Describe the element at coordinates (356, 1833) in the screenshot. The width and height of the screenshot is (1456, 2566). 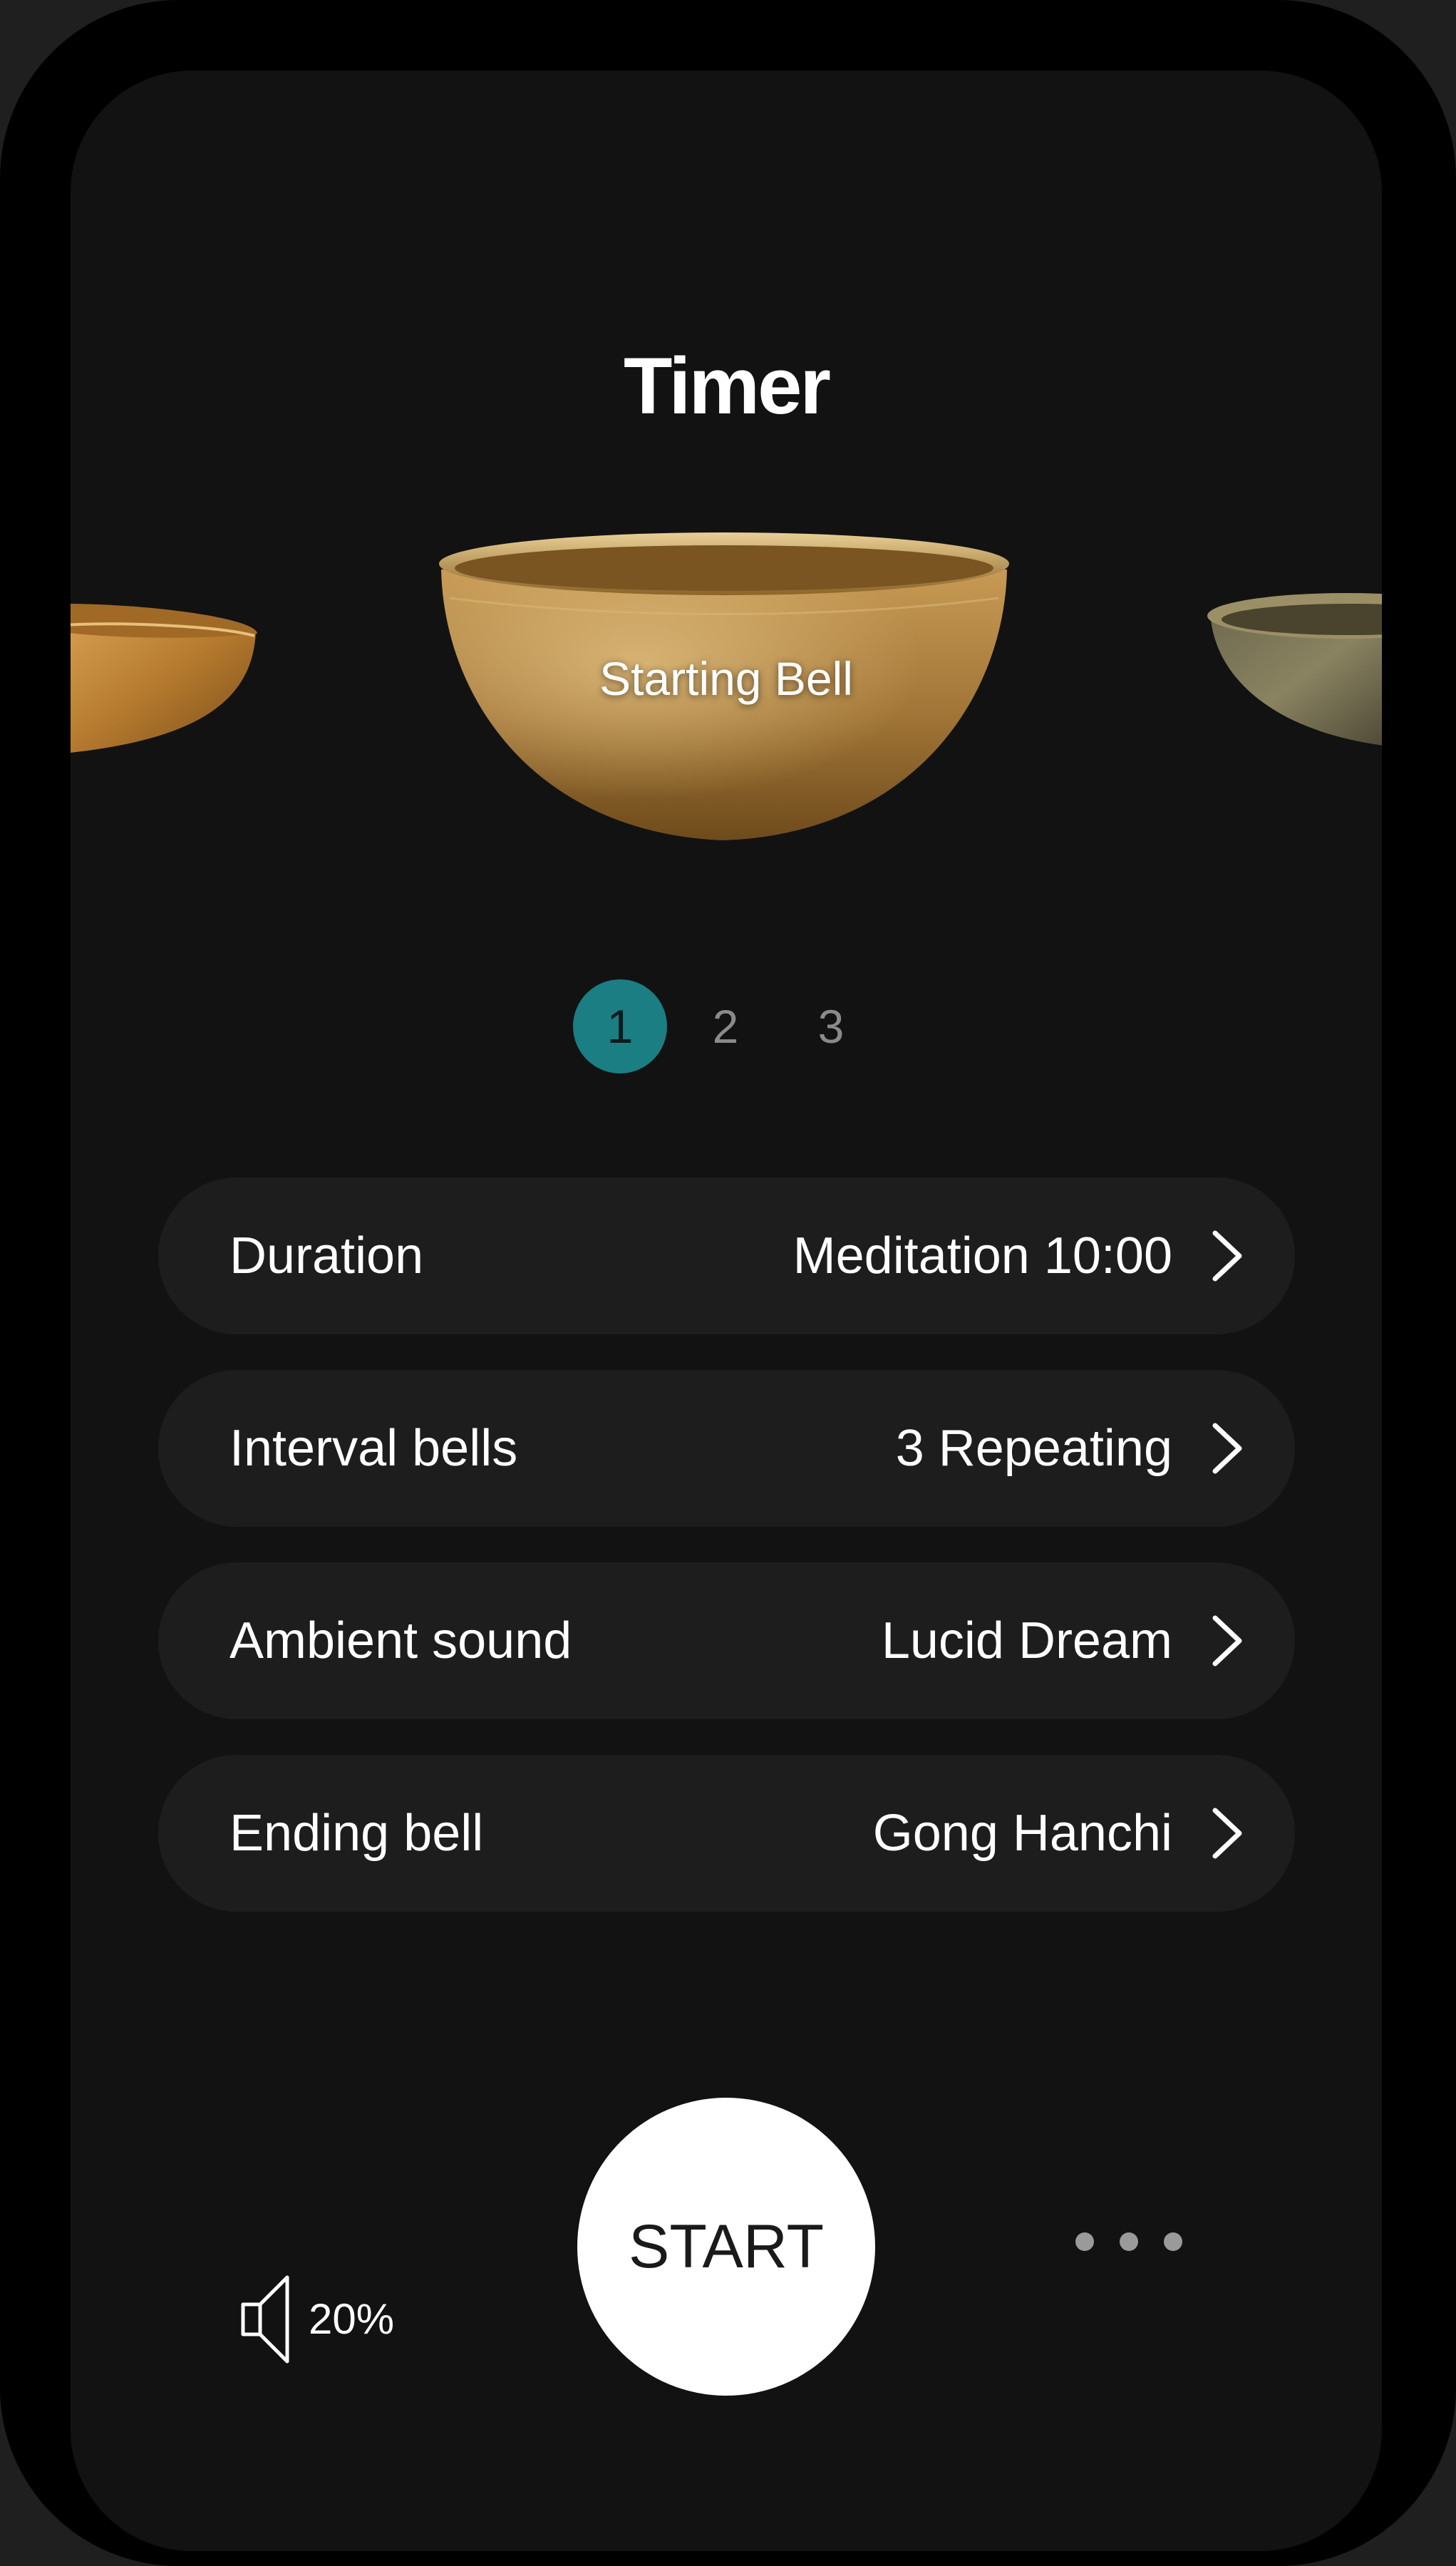
I see `ending-bell-label: Ending bell` at that location.